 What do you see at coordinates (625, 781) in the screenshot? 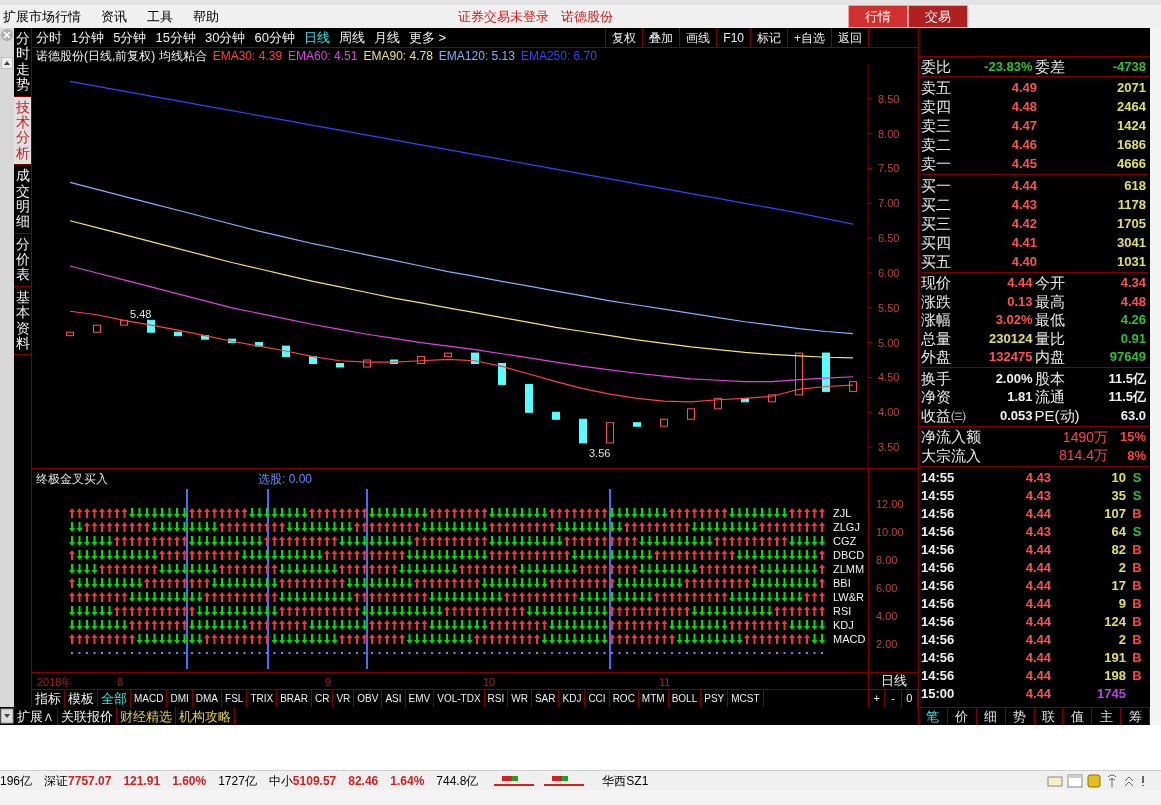
I see `server-name: 华西SZ1` at bounding box center [625, 781].